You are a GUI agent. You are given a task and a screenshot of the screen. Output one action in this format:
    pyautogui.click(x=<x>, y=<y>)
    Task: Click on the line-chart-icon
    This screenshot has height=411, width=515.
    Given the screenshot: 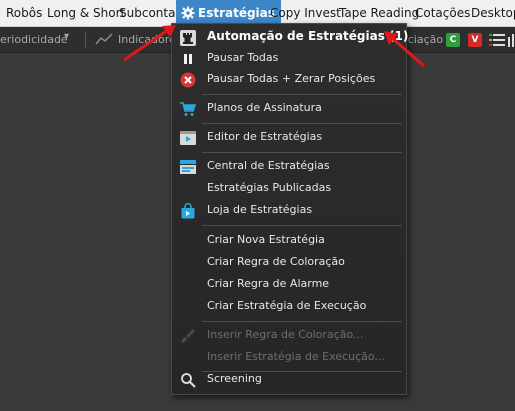 What is the action you would take?
    pyautogui.click(x=104, y=39)
    